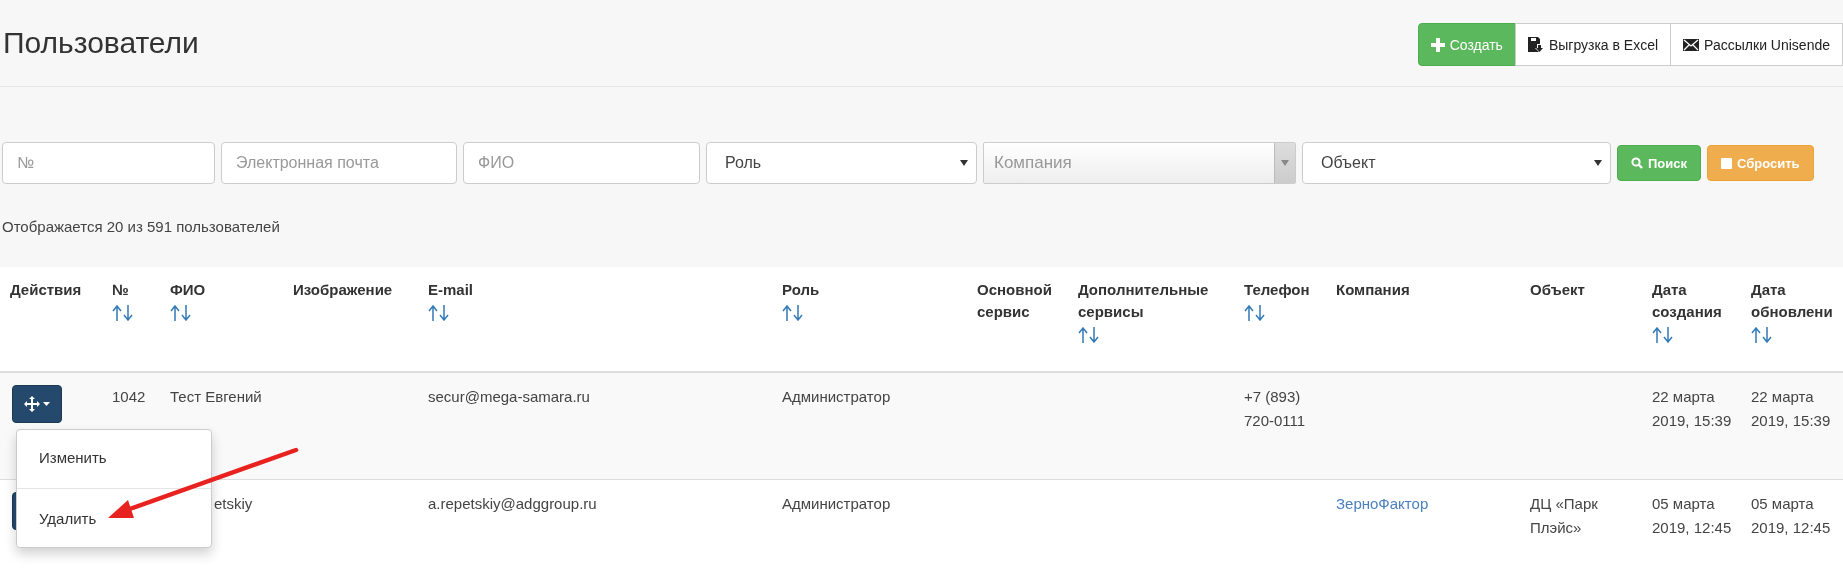  I want to click on square-icon, so click(1726, 163).